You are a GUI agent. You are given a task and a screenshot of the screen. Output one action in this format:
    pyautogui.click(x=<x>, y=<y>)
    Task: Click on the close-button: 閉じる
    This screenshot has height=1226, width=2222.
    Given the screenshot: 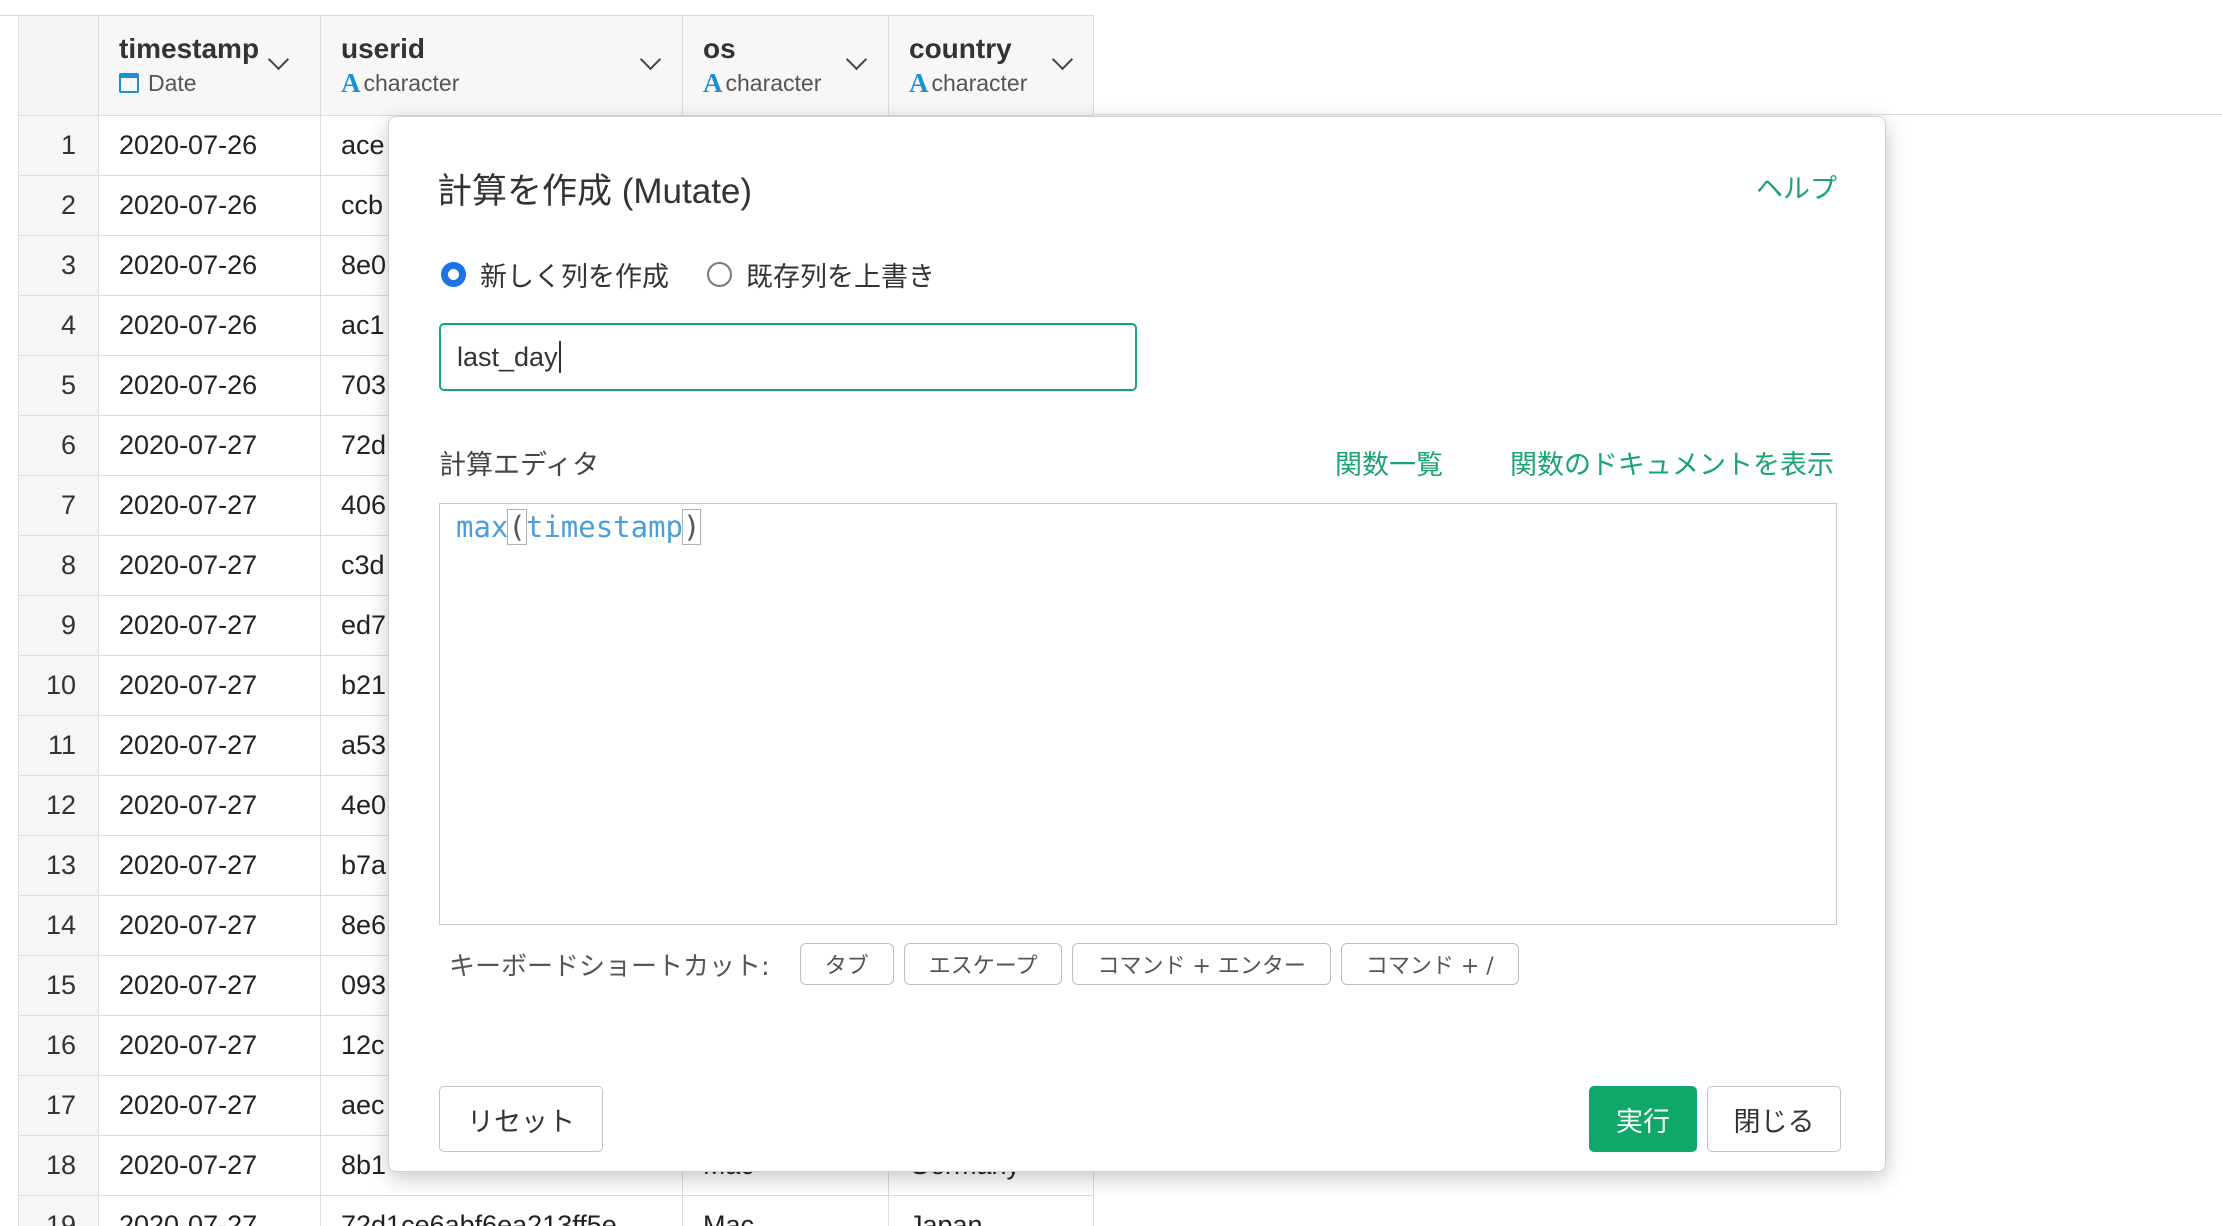 What is the action you would take?
    pyautogui.click(x=1774, y=1119)
    